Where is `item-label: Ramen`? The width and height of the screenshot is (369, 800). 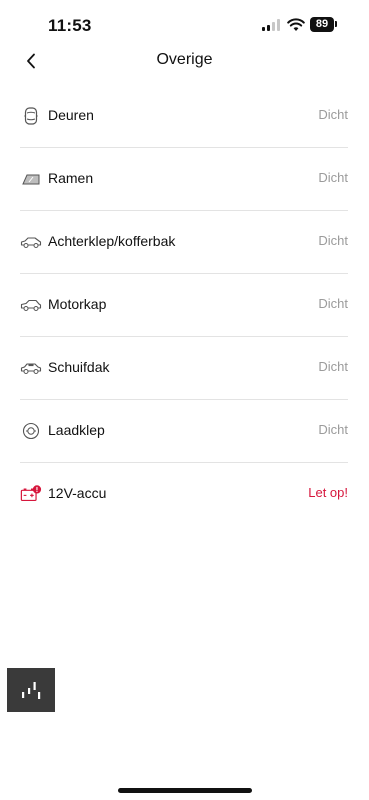
item-label: Ramen is located at coordinates (71, 178).